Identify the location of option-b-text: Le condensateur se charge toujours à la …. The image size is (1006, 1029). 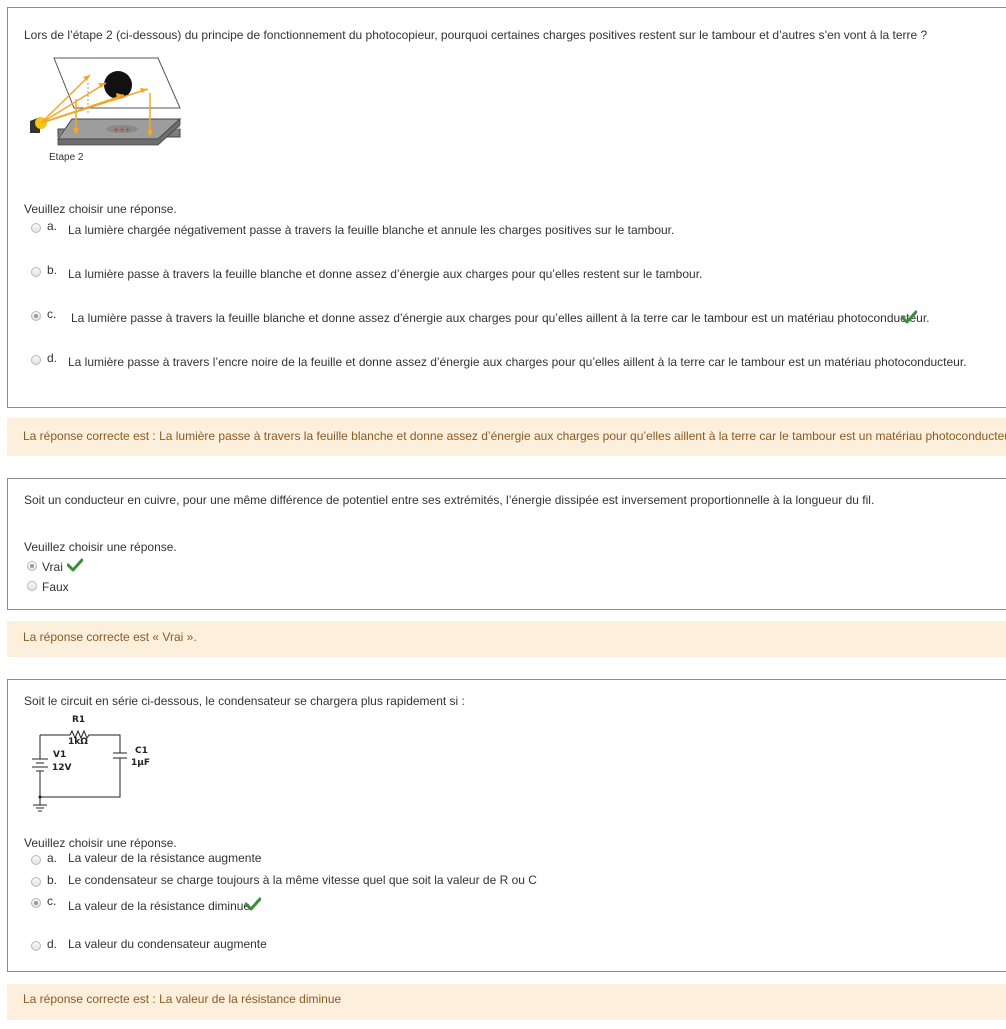
(302, 880).